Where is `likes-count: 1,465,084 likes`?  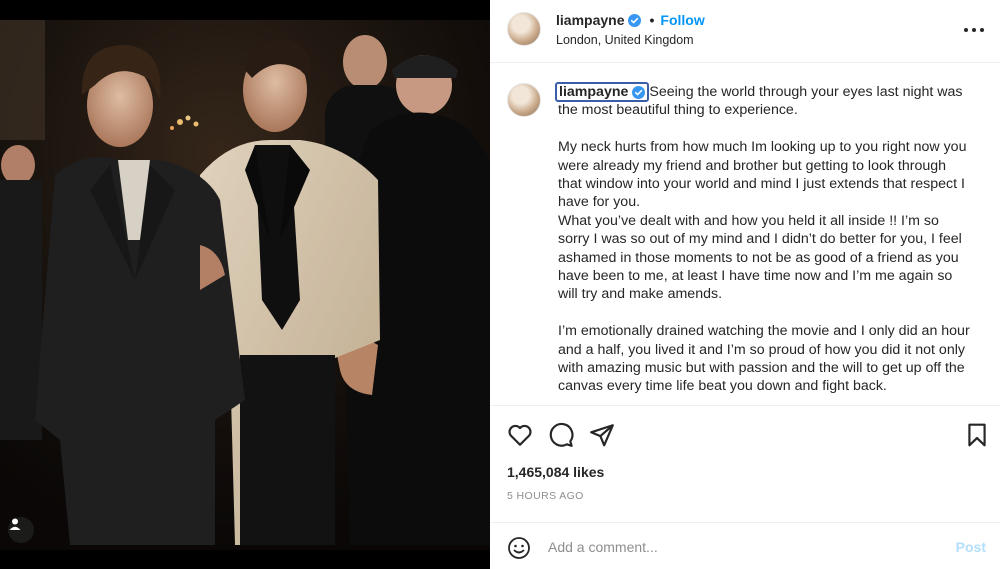 likes-count: 1,465,084 likes is located at coordinates (555, 472).